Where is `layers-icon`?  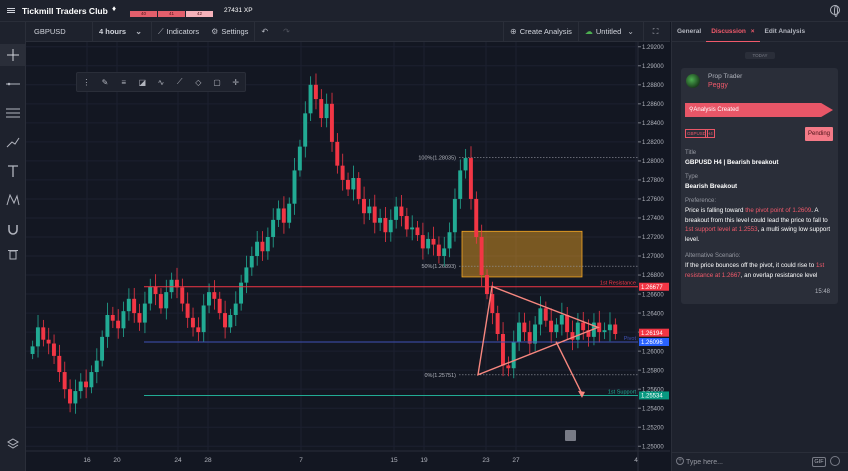 layers-icon is located at coordinates (13, 444).